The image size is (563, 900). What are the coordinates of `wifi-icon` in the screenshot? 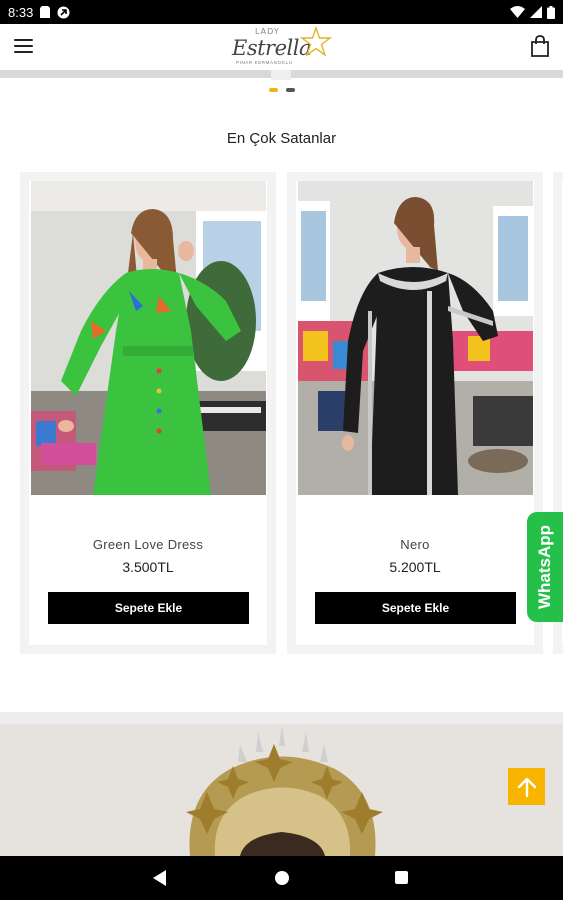 It's located at (517, 12).